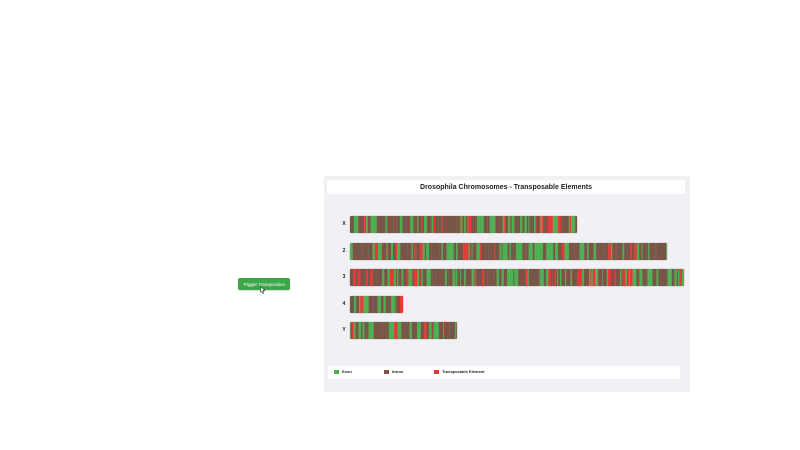  What do you see at coordinates (344, 224) in the screenshot?
I see `chromosome-label-x: X` at bounding box center [344, 224].